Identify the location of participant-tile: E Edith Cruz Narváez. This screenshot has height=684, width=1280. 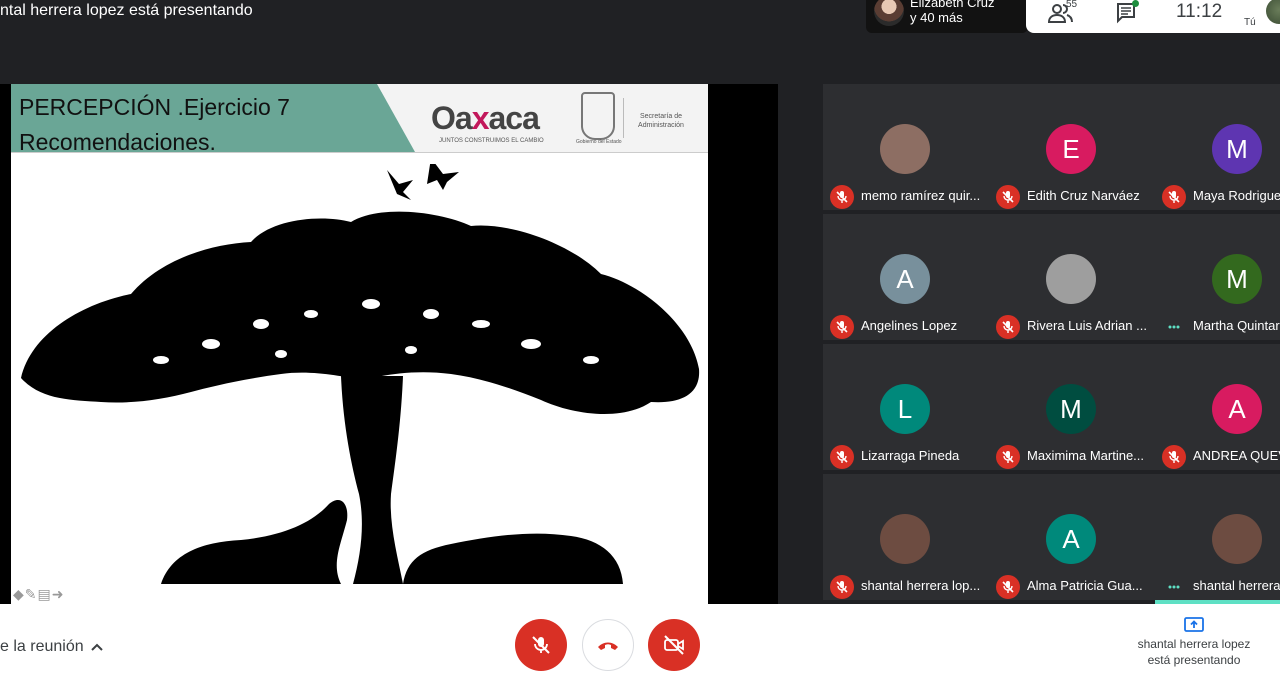
(1074, 147).